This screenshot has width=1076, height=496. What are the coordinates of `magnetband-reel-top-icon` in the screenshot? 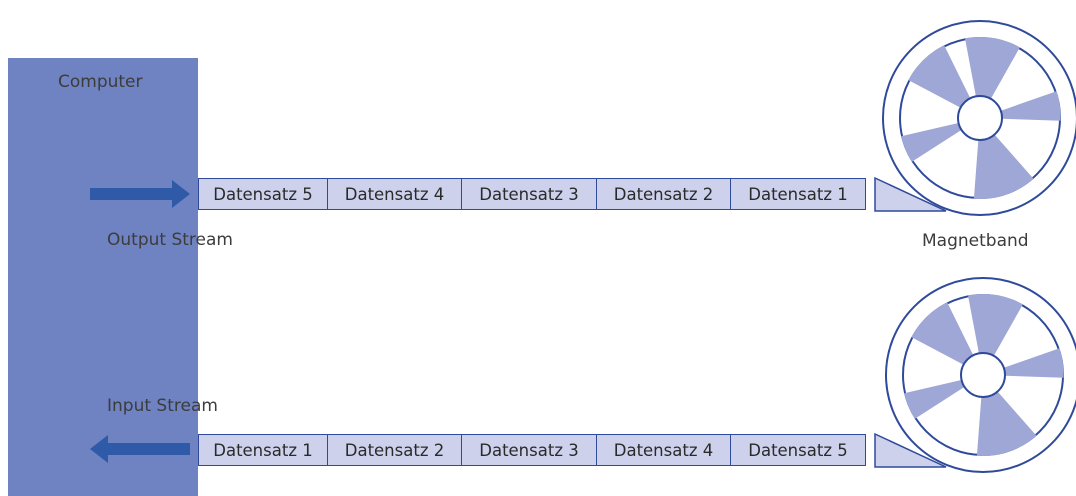 It's located at (979, 118).